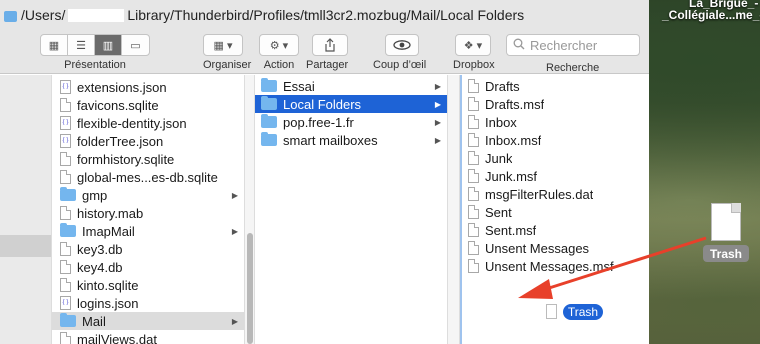 The height and width of the screenshot is (344, 760). What do you see at coordinates (25, 246) in the screenshot?
I see `sidebar-selected-item` at bounding box center [25, 246].